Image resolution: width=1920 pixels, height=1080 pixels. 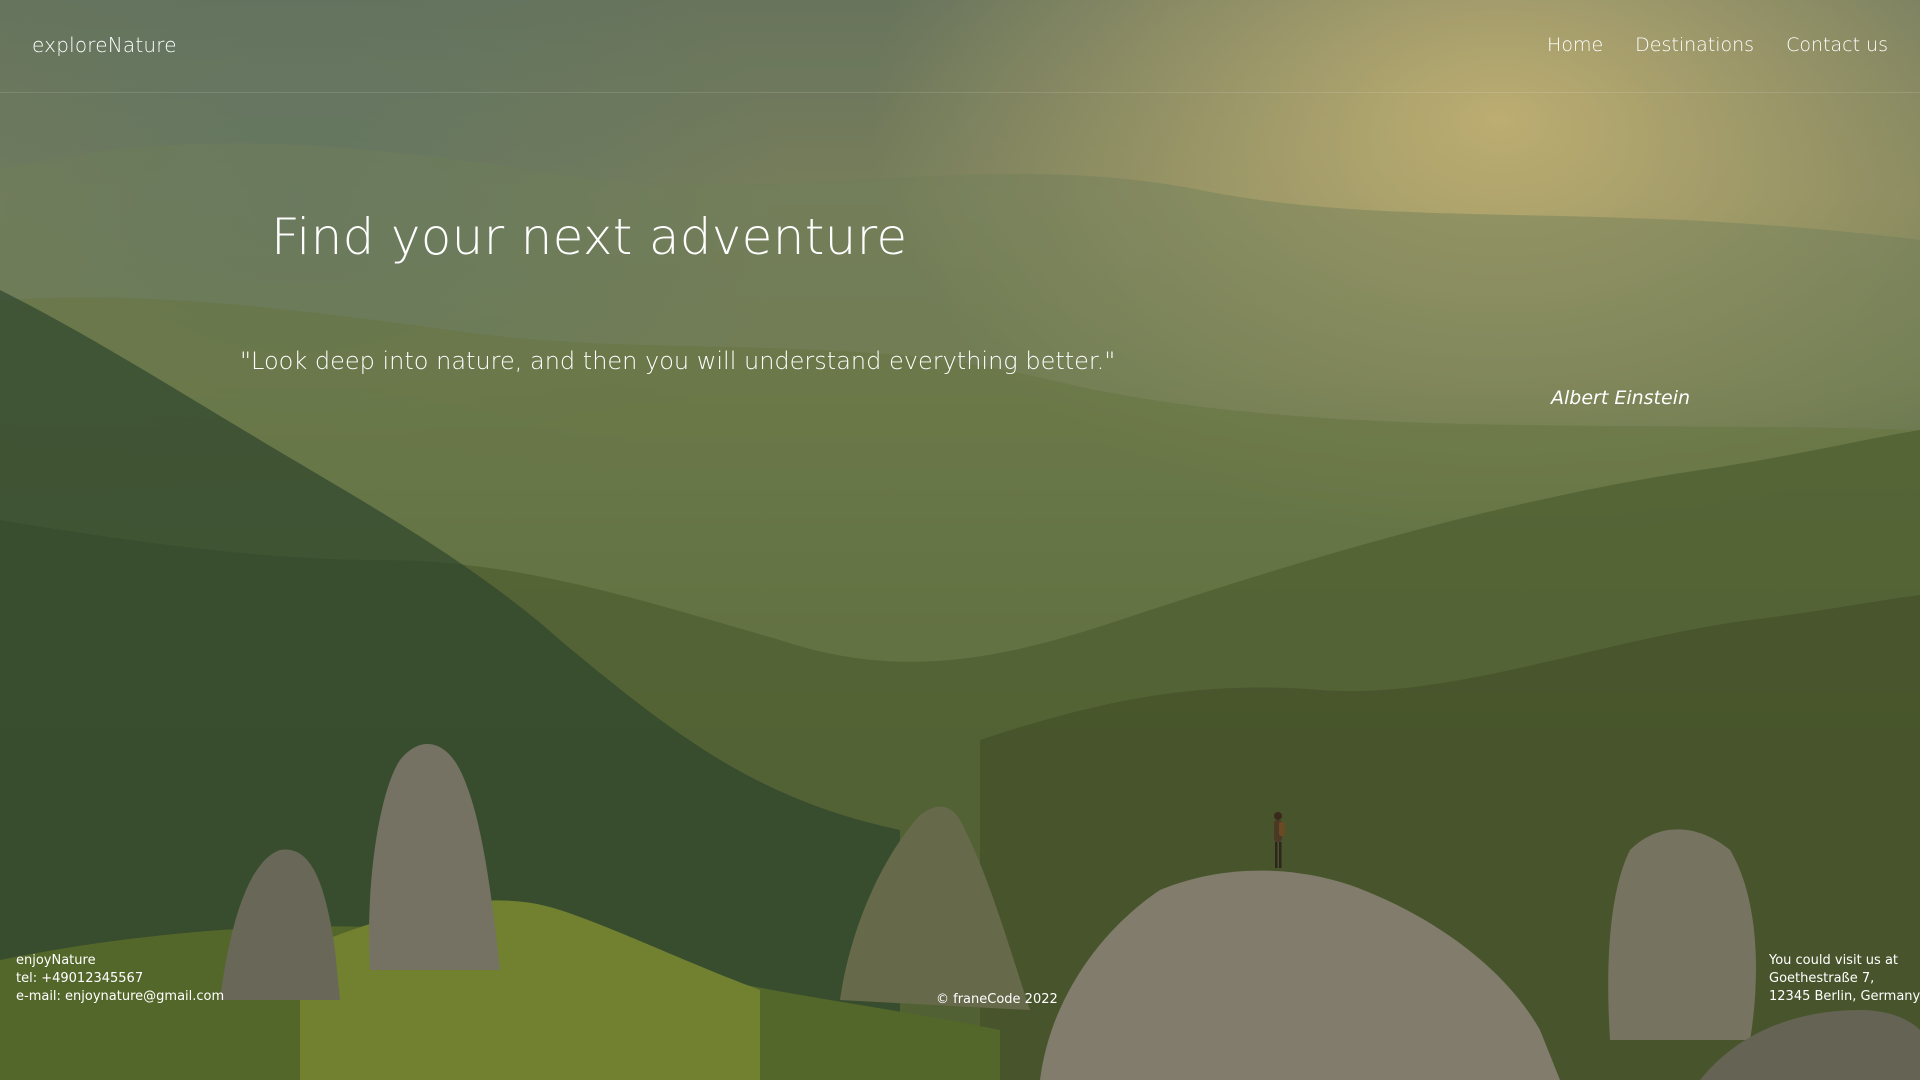 I want to click on nav-link-home: Home, so click(x=1575, y=45).